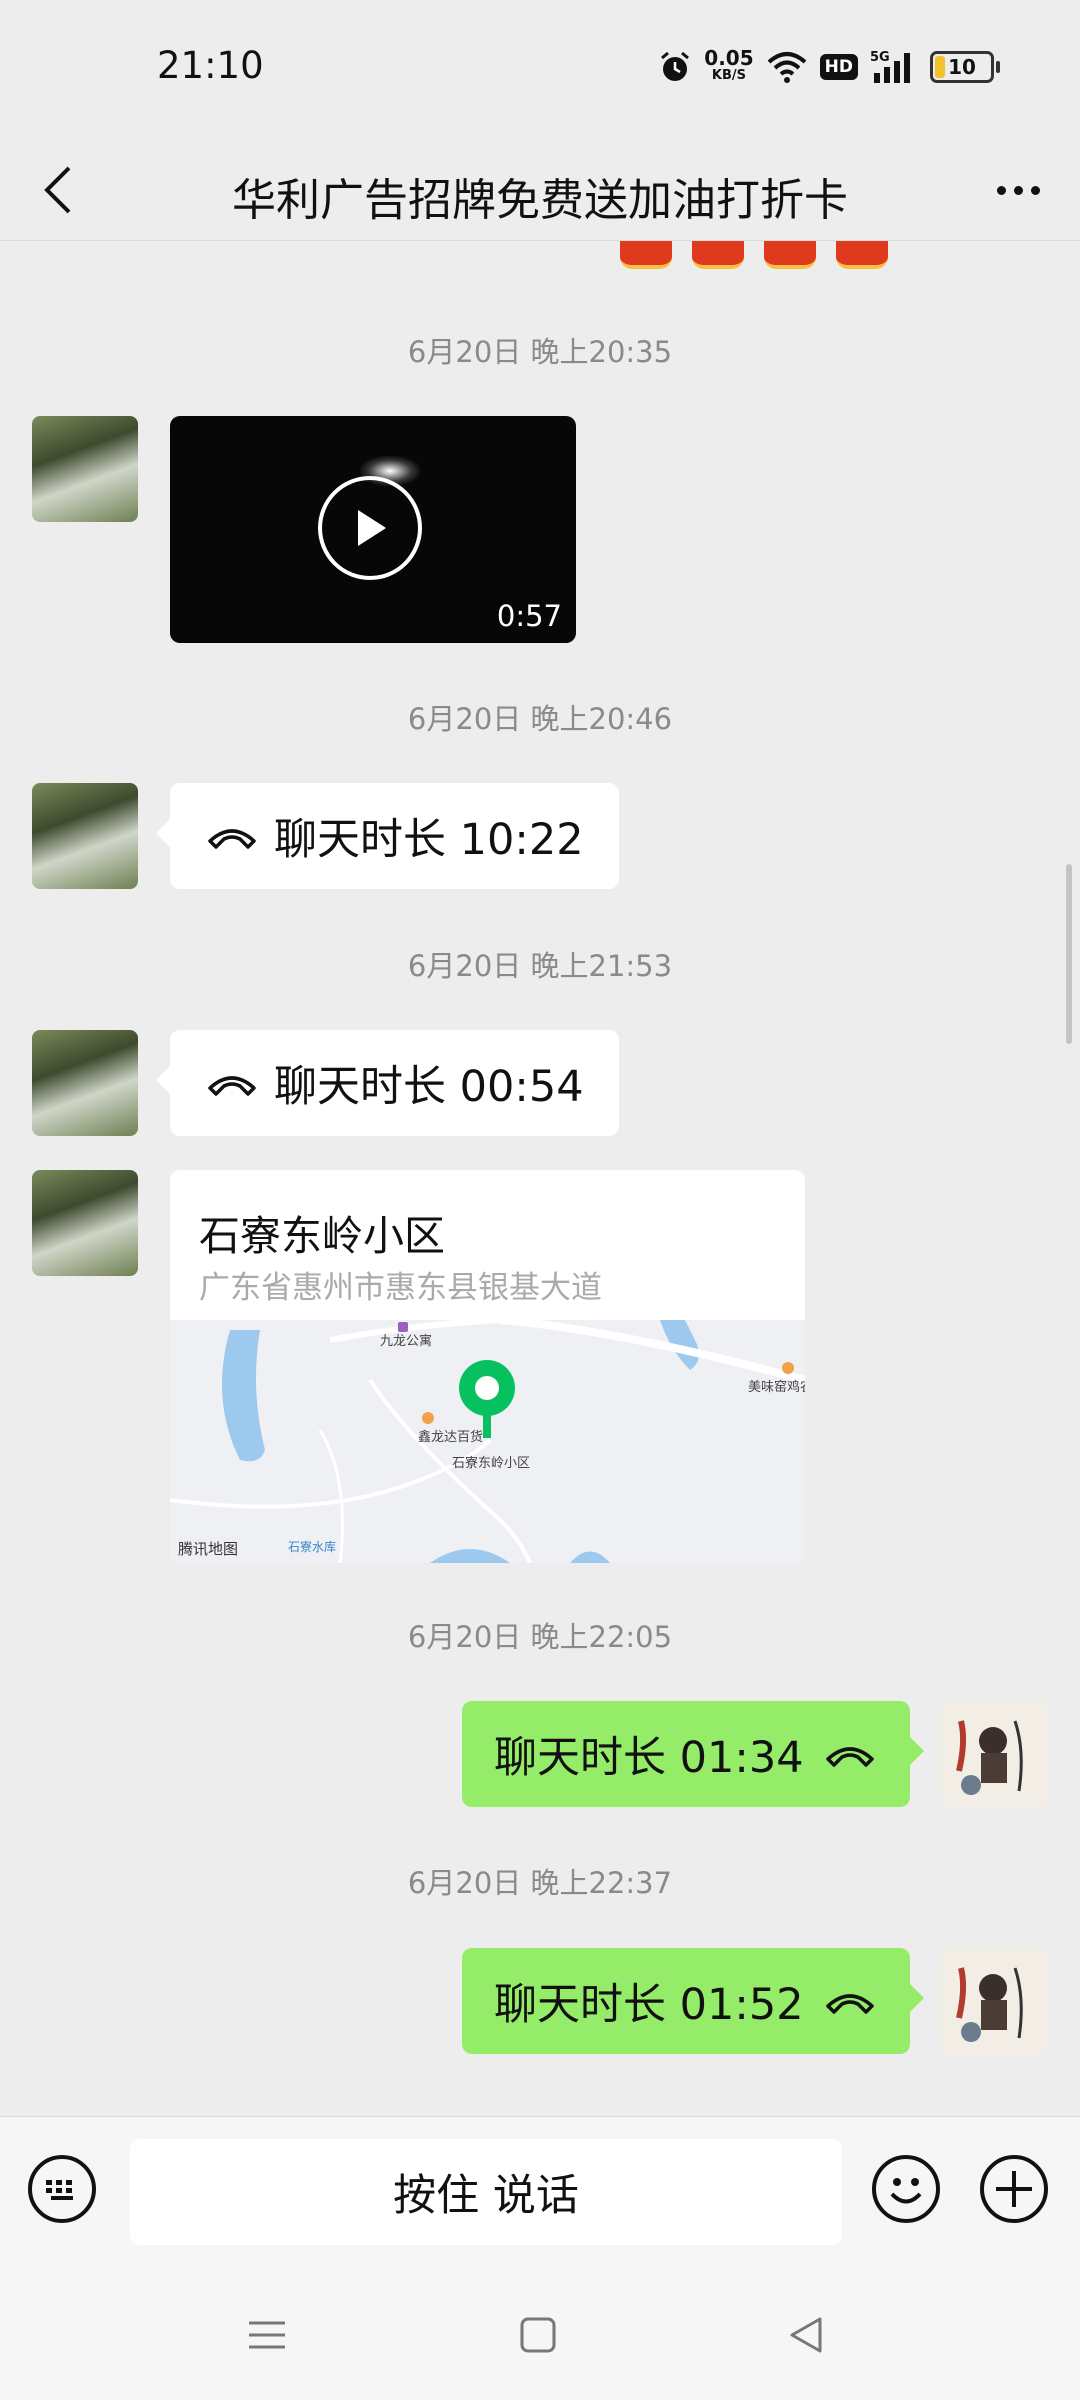 This screenshot has height=2400, width=1080. Describe the element at coordinates (540, 70) in the screenshot. I see `status-bar: 21:10 0.05 KB/S HD 5G 10` at that location.